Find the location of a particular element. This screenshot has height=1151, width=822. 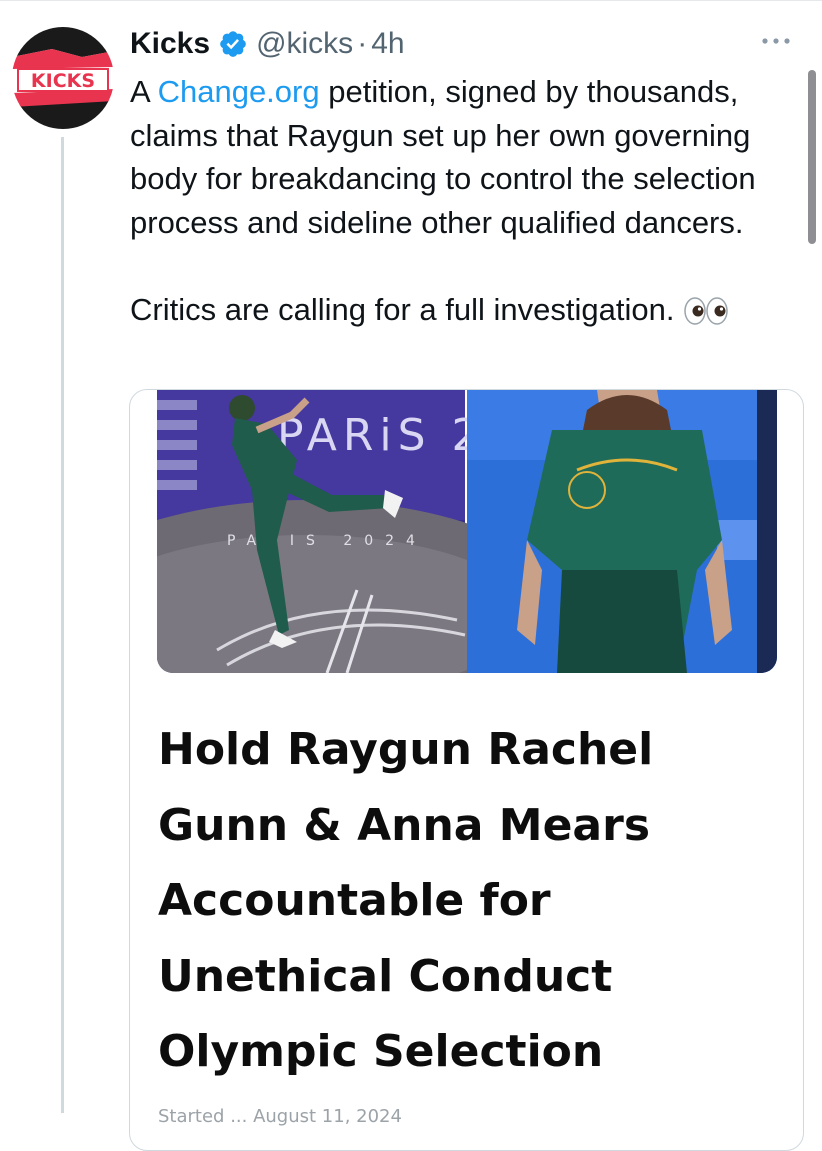

petition-footer-partial: Started ... August 11, 2024 is located at coordinates (280, 1116).